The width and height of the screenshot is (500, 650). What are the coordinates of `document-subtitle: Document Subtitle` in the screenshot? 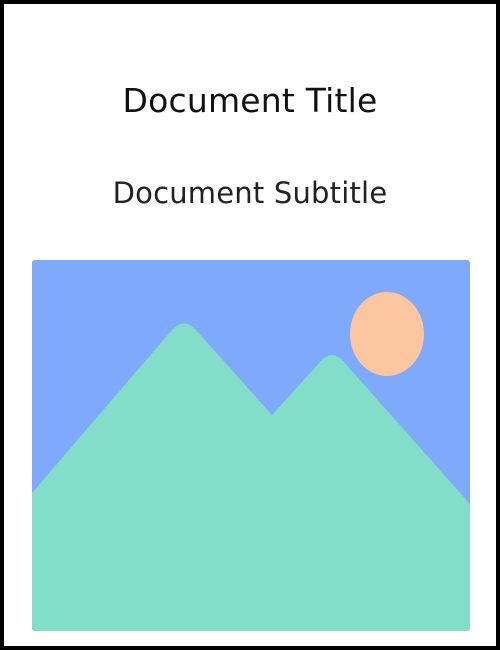 It's located at (250, 193).